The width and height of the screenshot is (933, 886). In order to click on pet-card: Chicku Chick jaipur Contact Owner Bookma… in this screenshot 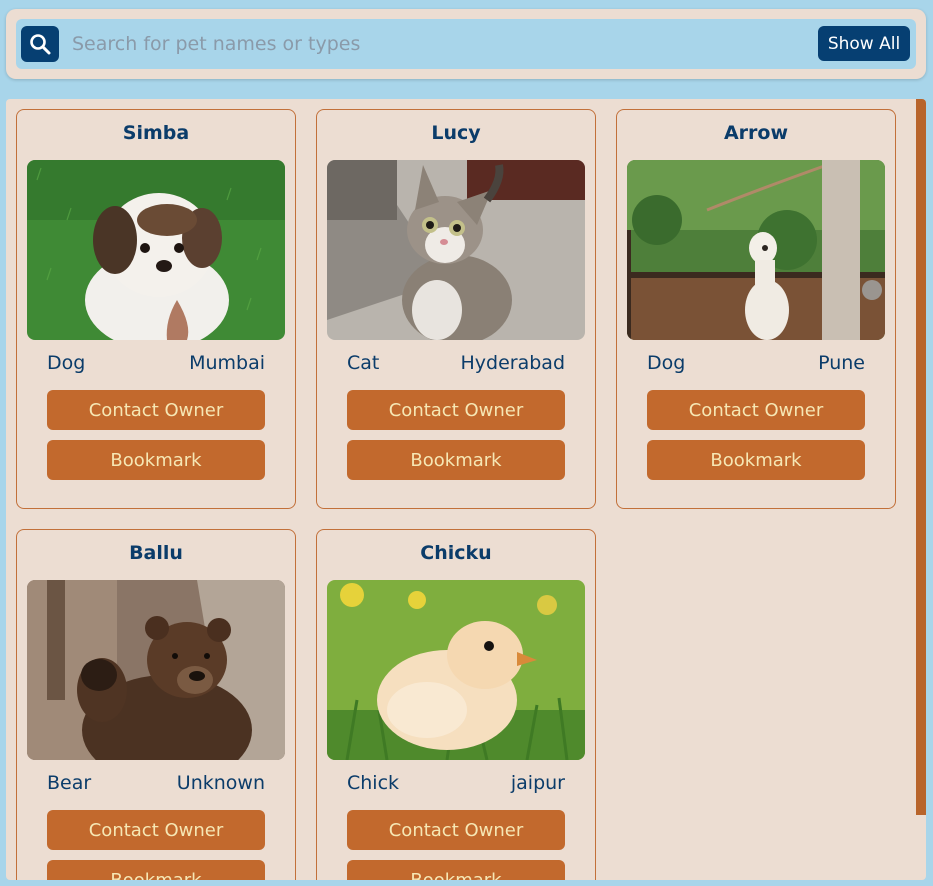, I will do `click(456, 704)`.